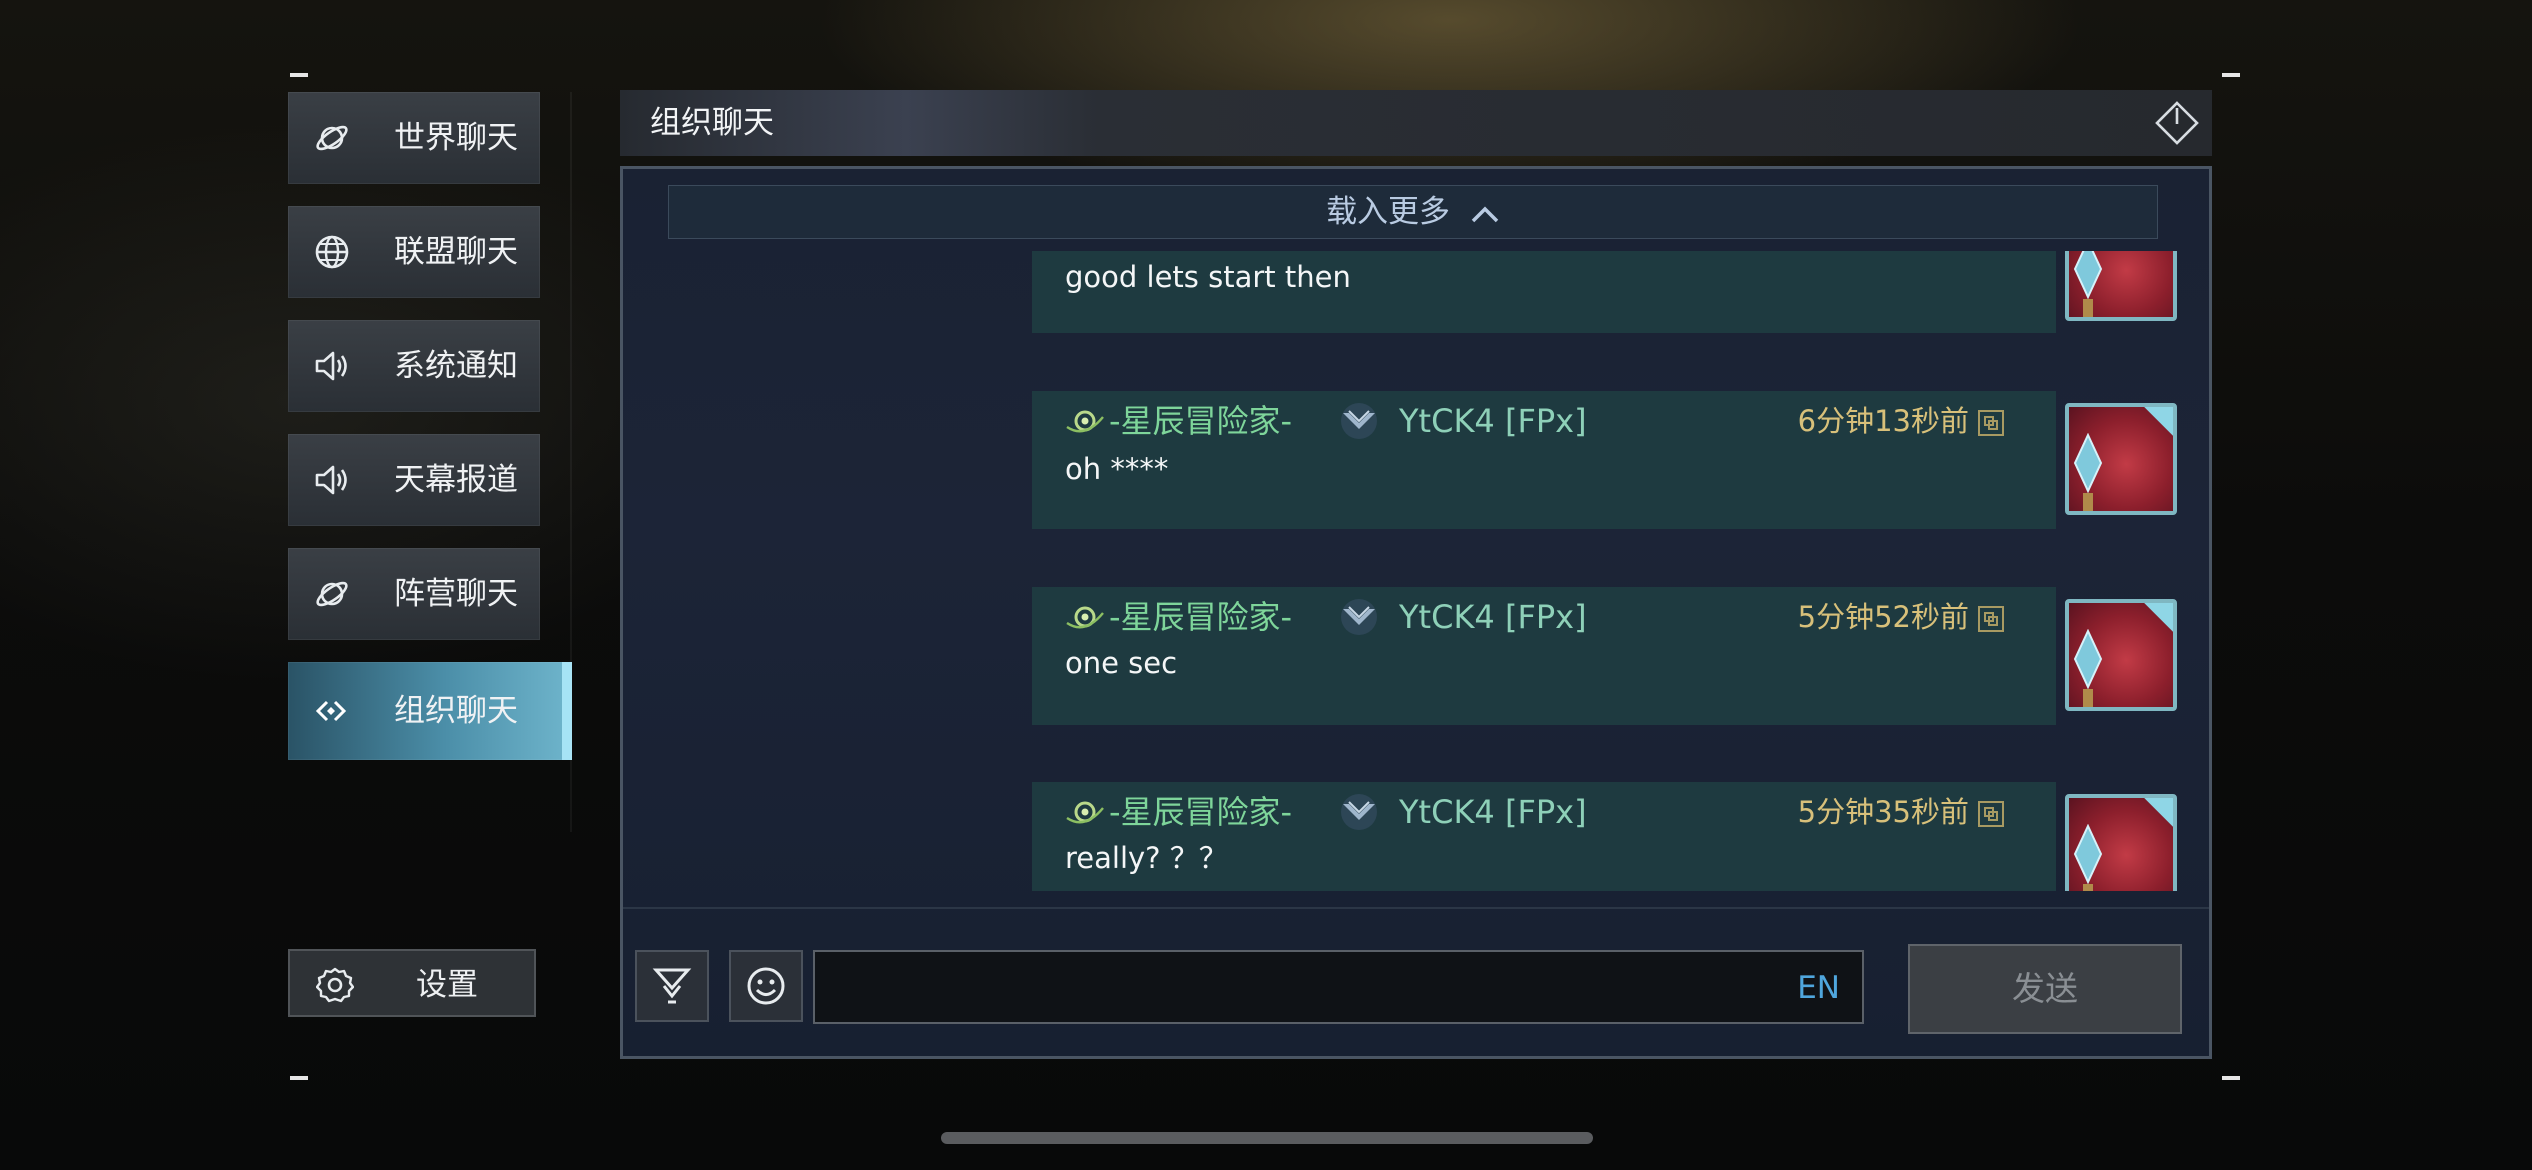 Image resolution: width=2532 pixels, height=1170 pixels. I want to click on chat-message: -星辰冒险家- YtCK4 [FPx] 5分钟35秒前 really? ？？, so click(1544, 836).